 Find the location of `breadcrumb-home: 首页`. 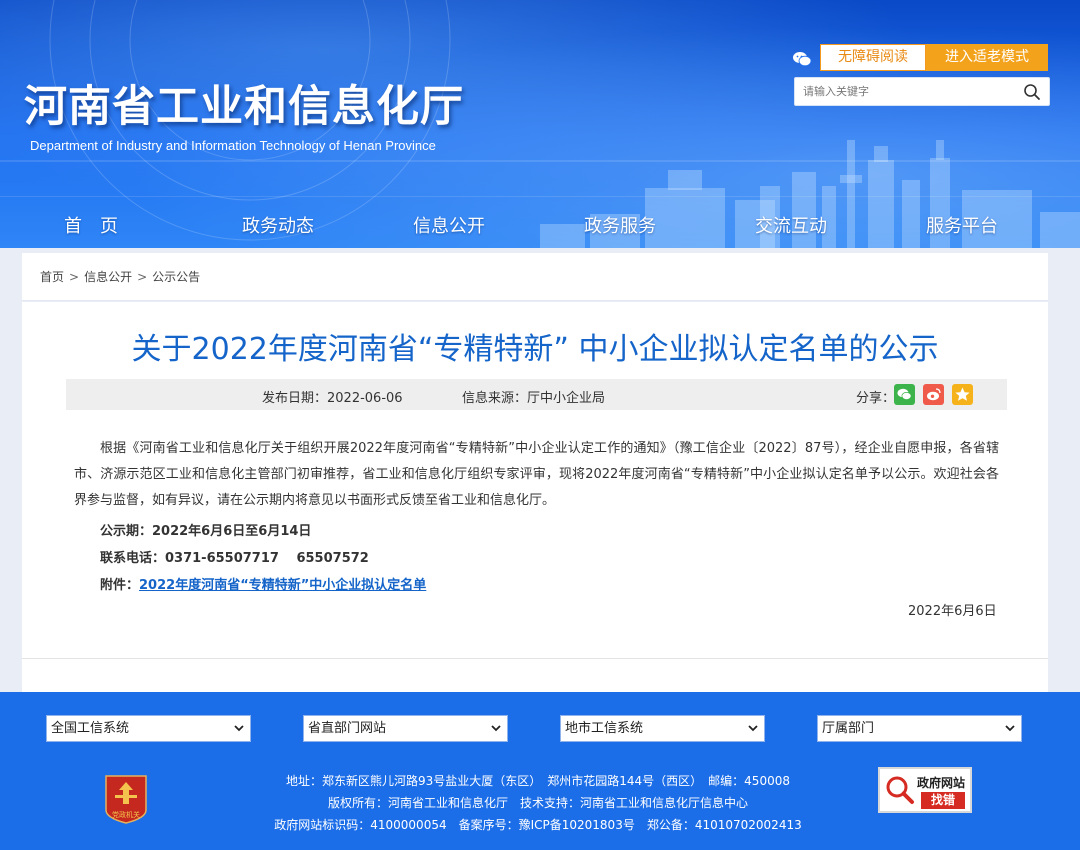

breadcrumb-home: 首页 is located at coordinates (52, 276).